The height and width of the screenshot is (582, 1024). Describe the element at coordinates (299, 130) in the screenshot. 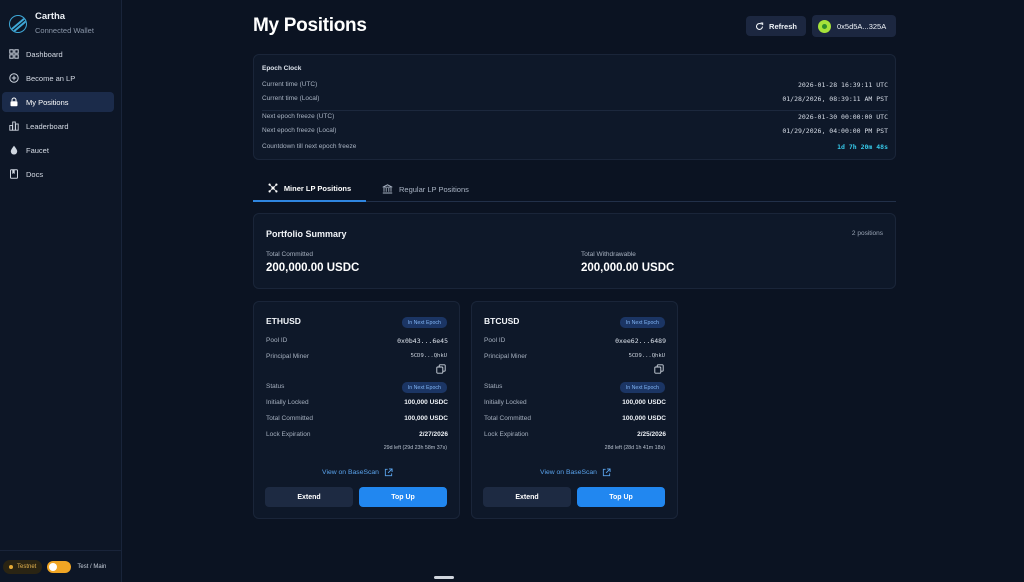

I see `epoch-row-label: Next epoch freeze (Local)` at that location.